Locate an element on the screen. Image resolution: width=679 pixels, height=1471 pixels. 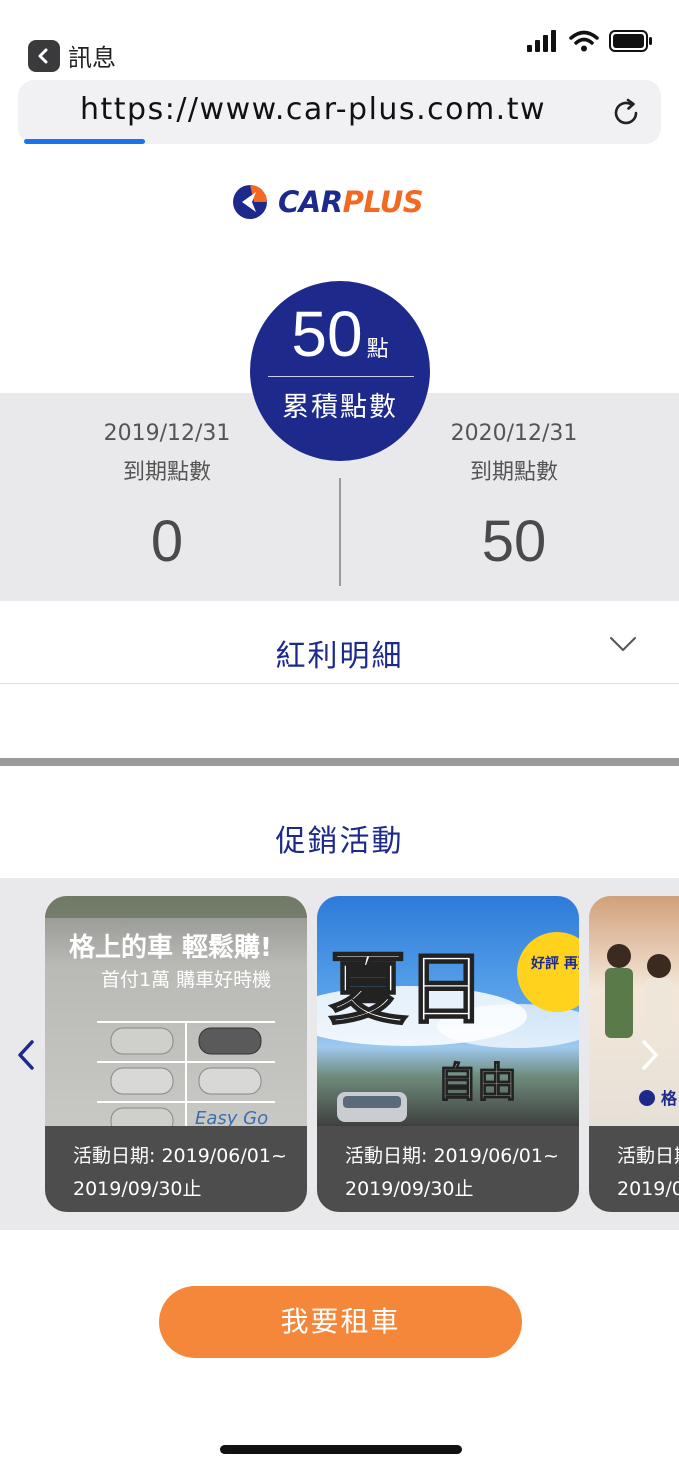
expiry-date: 2019/12/31 is located at coordinates (167, 433).